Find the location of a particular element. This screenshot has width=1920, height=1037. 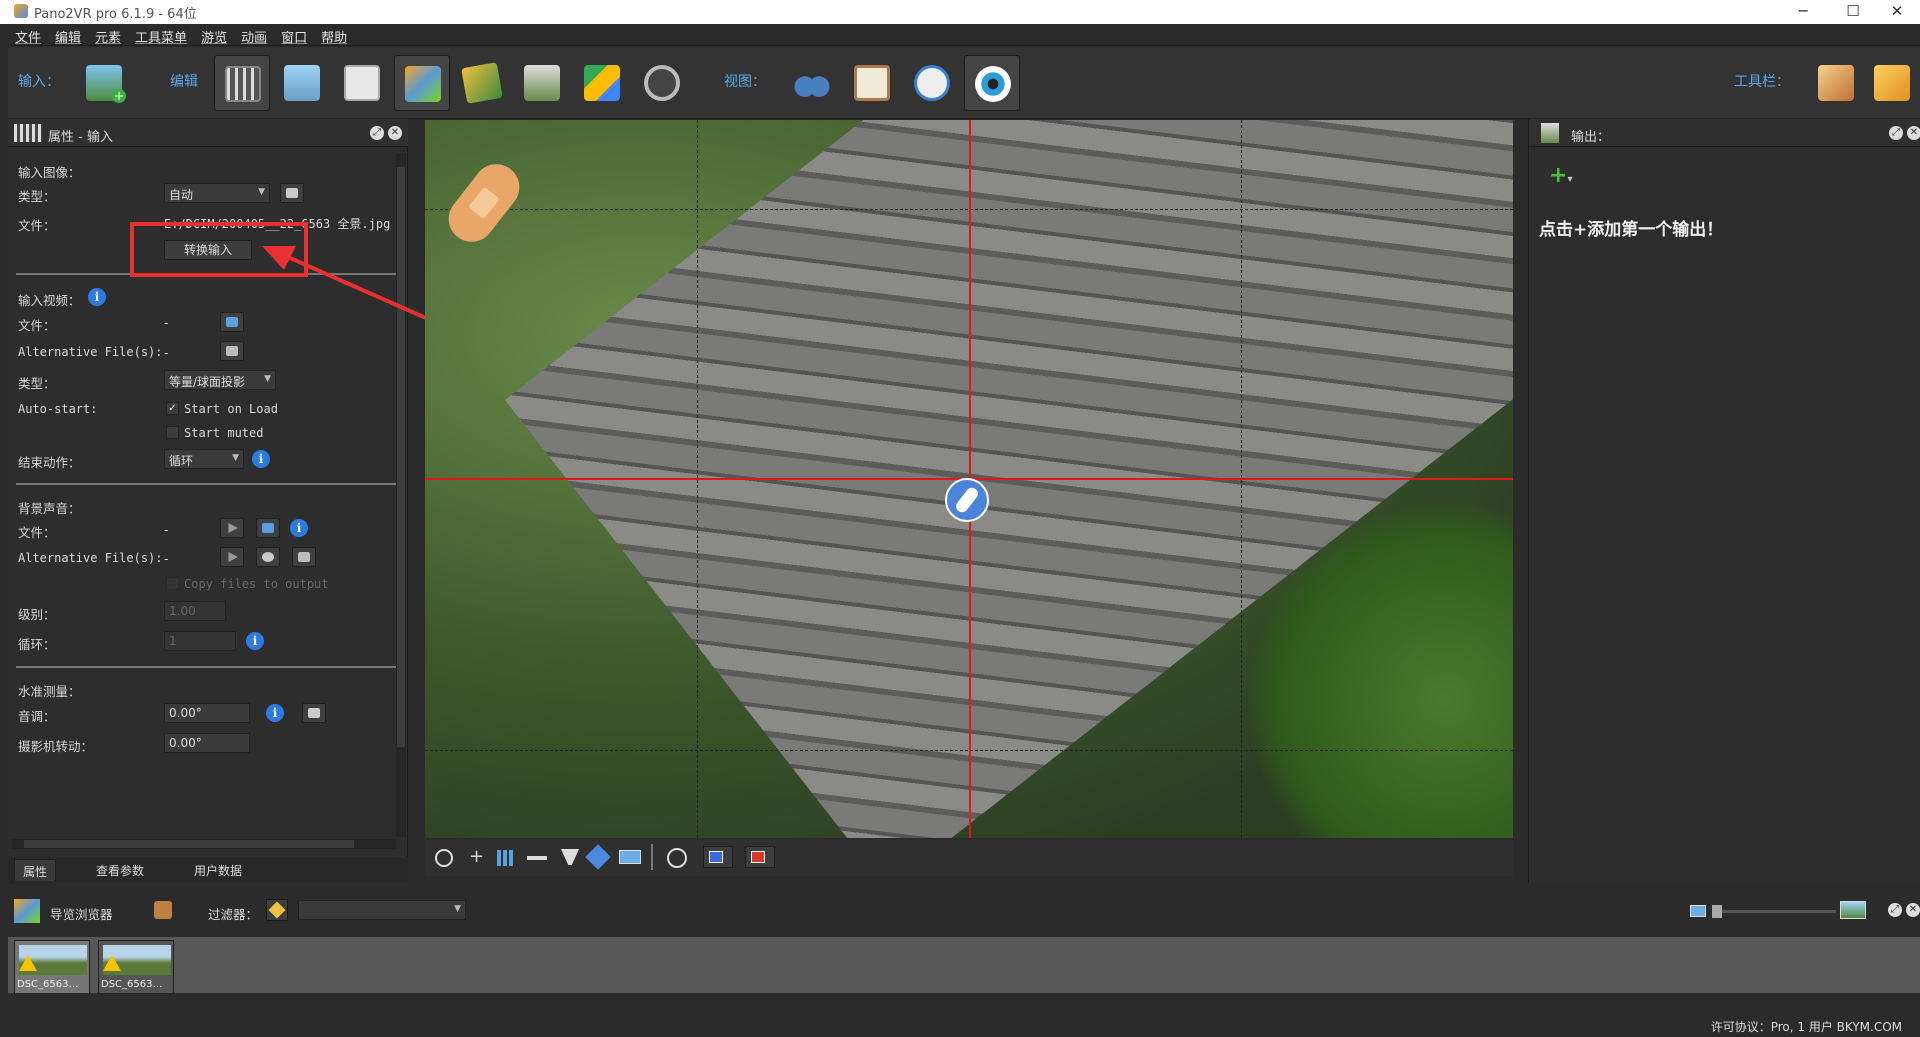

move-icon is located at coordinates (598, 857).